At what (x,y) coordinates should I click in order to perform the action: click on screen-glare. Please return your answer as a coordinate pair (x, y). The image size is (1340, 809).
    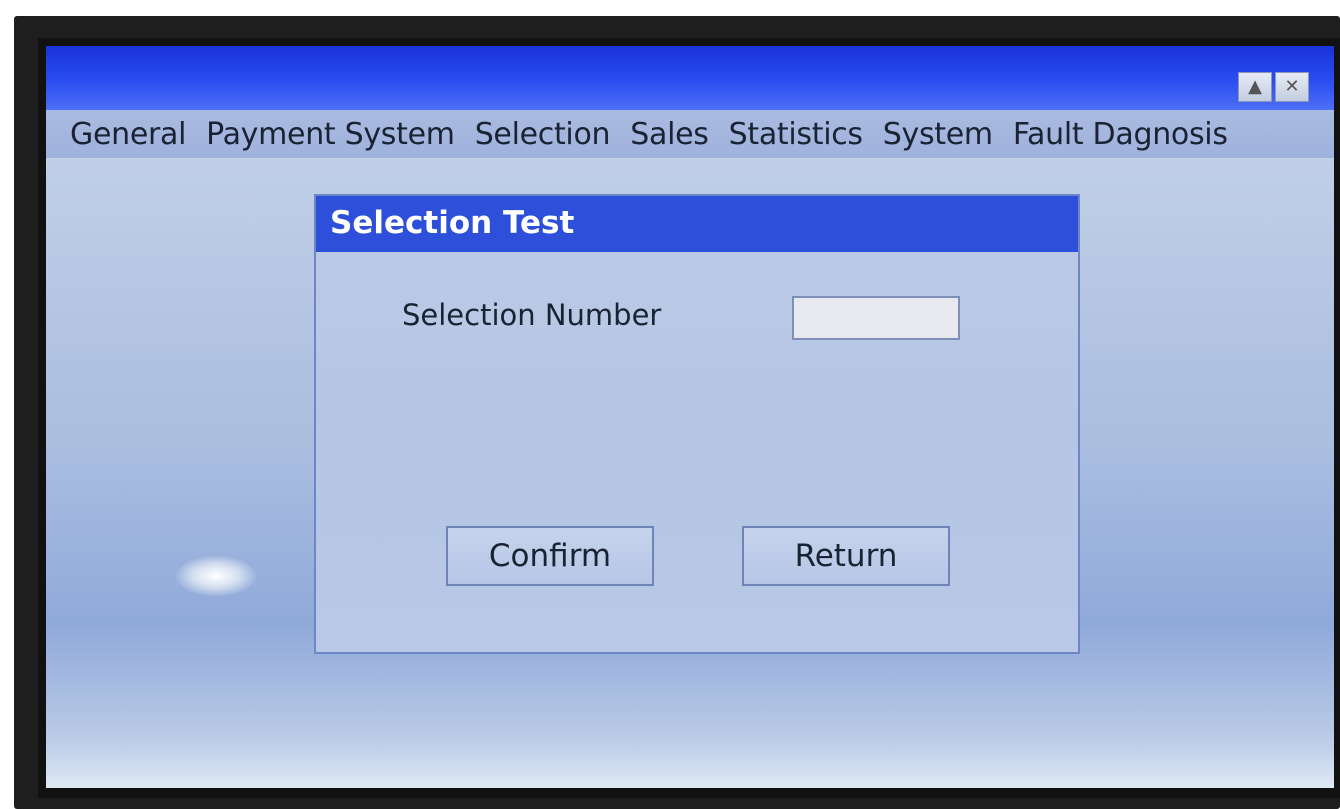
    Looking at the image, I should click on (216, 576).